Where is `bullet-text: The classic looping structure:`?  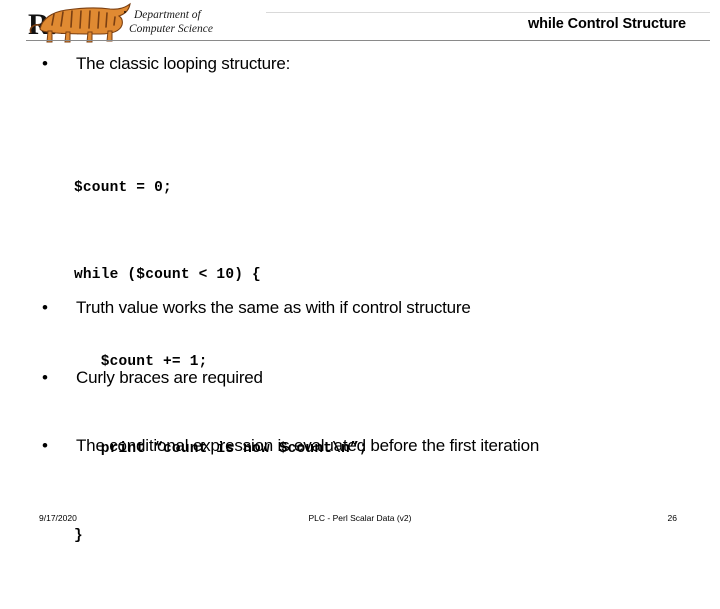
bullet-text: The classic looping structure: is located at coordinates (183, 63).